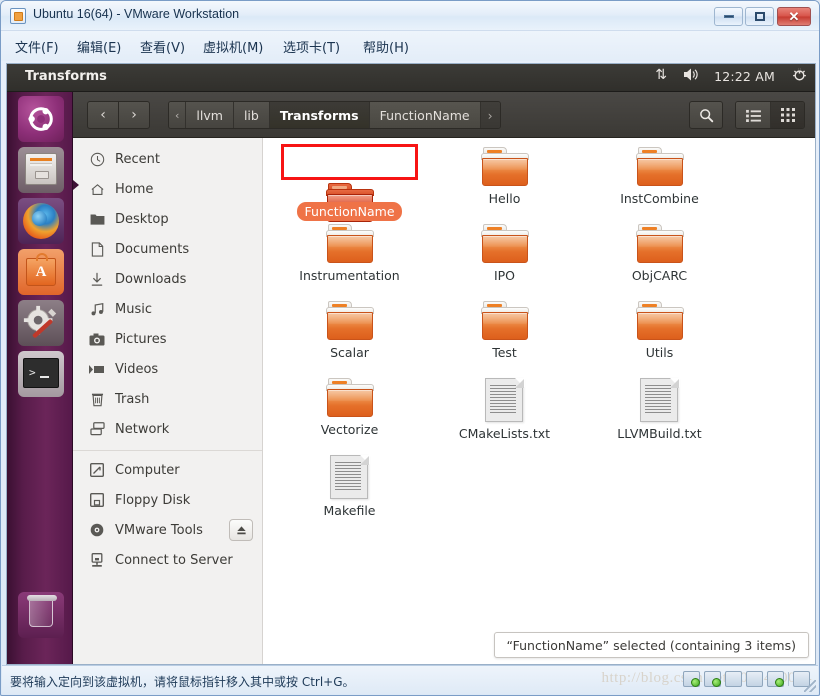 Image resolution: width=820 pixels, height=696 pixels. I want to click on files-icon, so click(41, 169).